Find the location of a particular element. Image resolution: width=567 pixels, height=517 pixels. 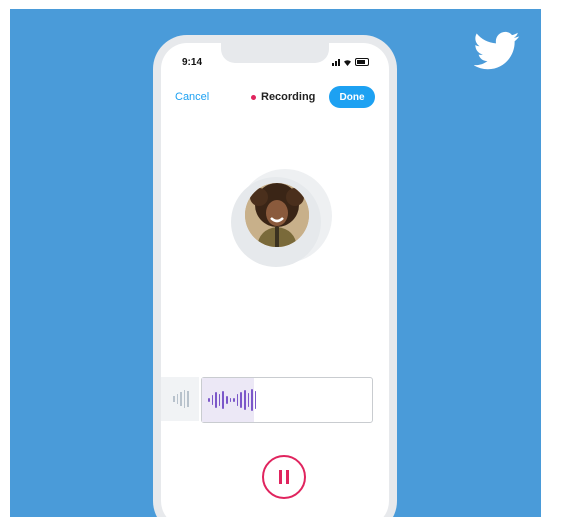

cancel-button: Cancel is located at coordinates (192, 97).